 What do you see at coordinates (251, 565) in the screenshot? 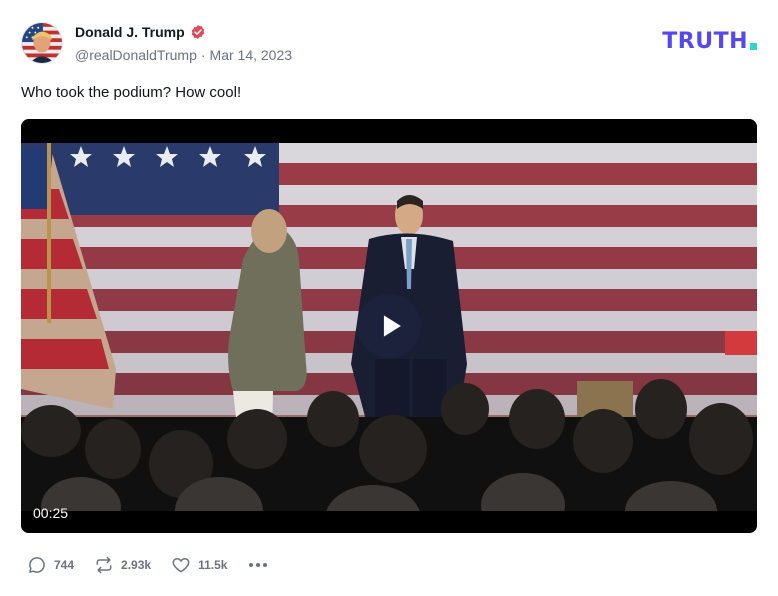
I see `more-dots-icon` at bounding box center [251, 565].